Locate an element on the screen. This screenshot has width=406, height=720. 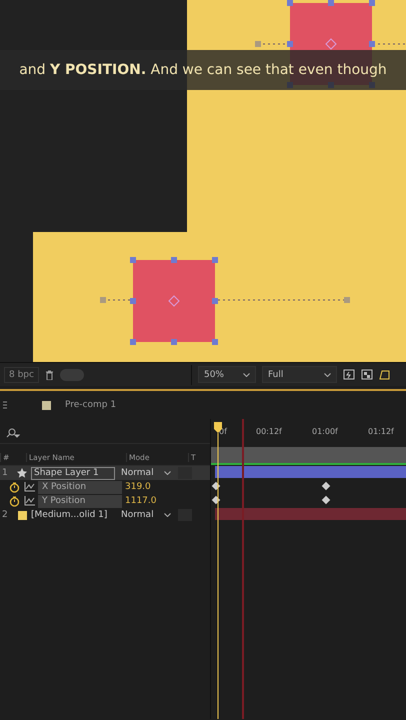
toggle-switch is located at coordinates (72, 374).